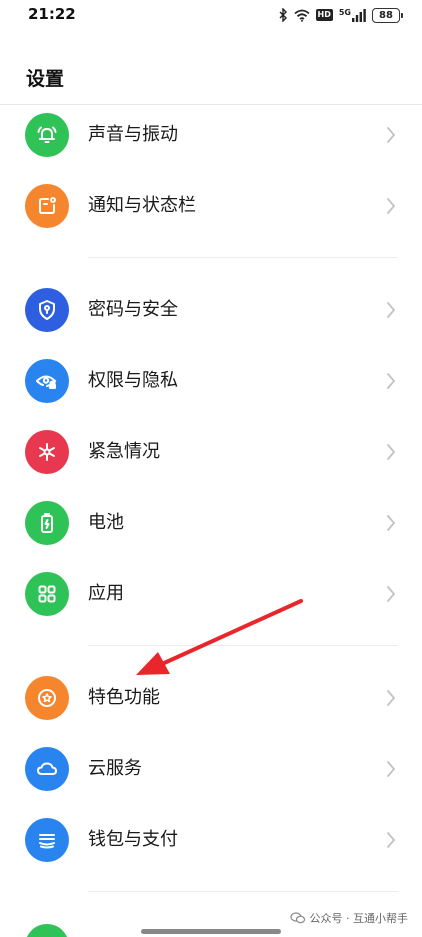  Describe the element at coordinates (142, 205) in the screenshot. I see `settings-item-label: 通知与状态栏` at that location.